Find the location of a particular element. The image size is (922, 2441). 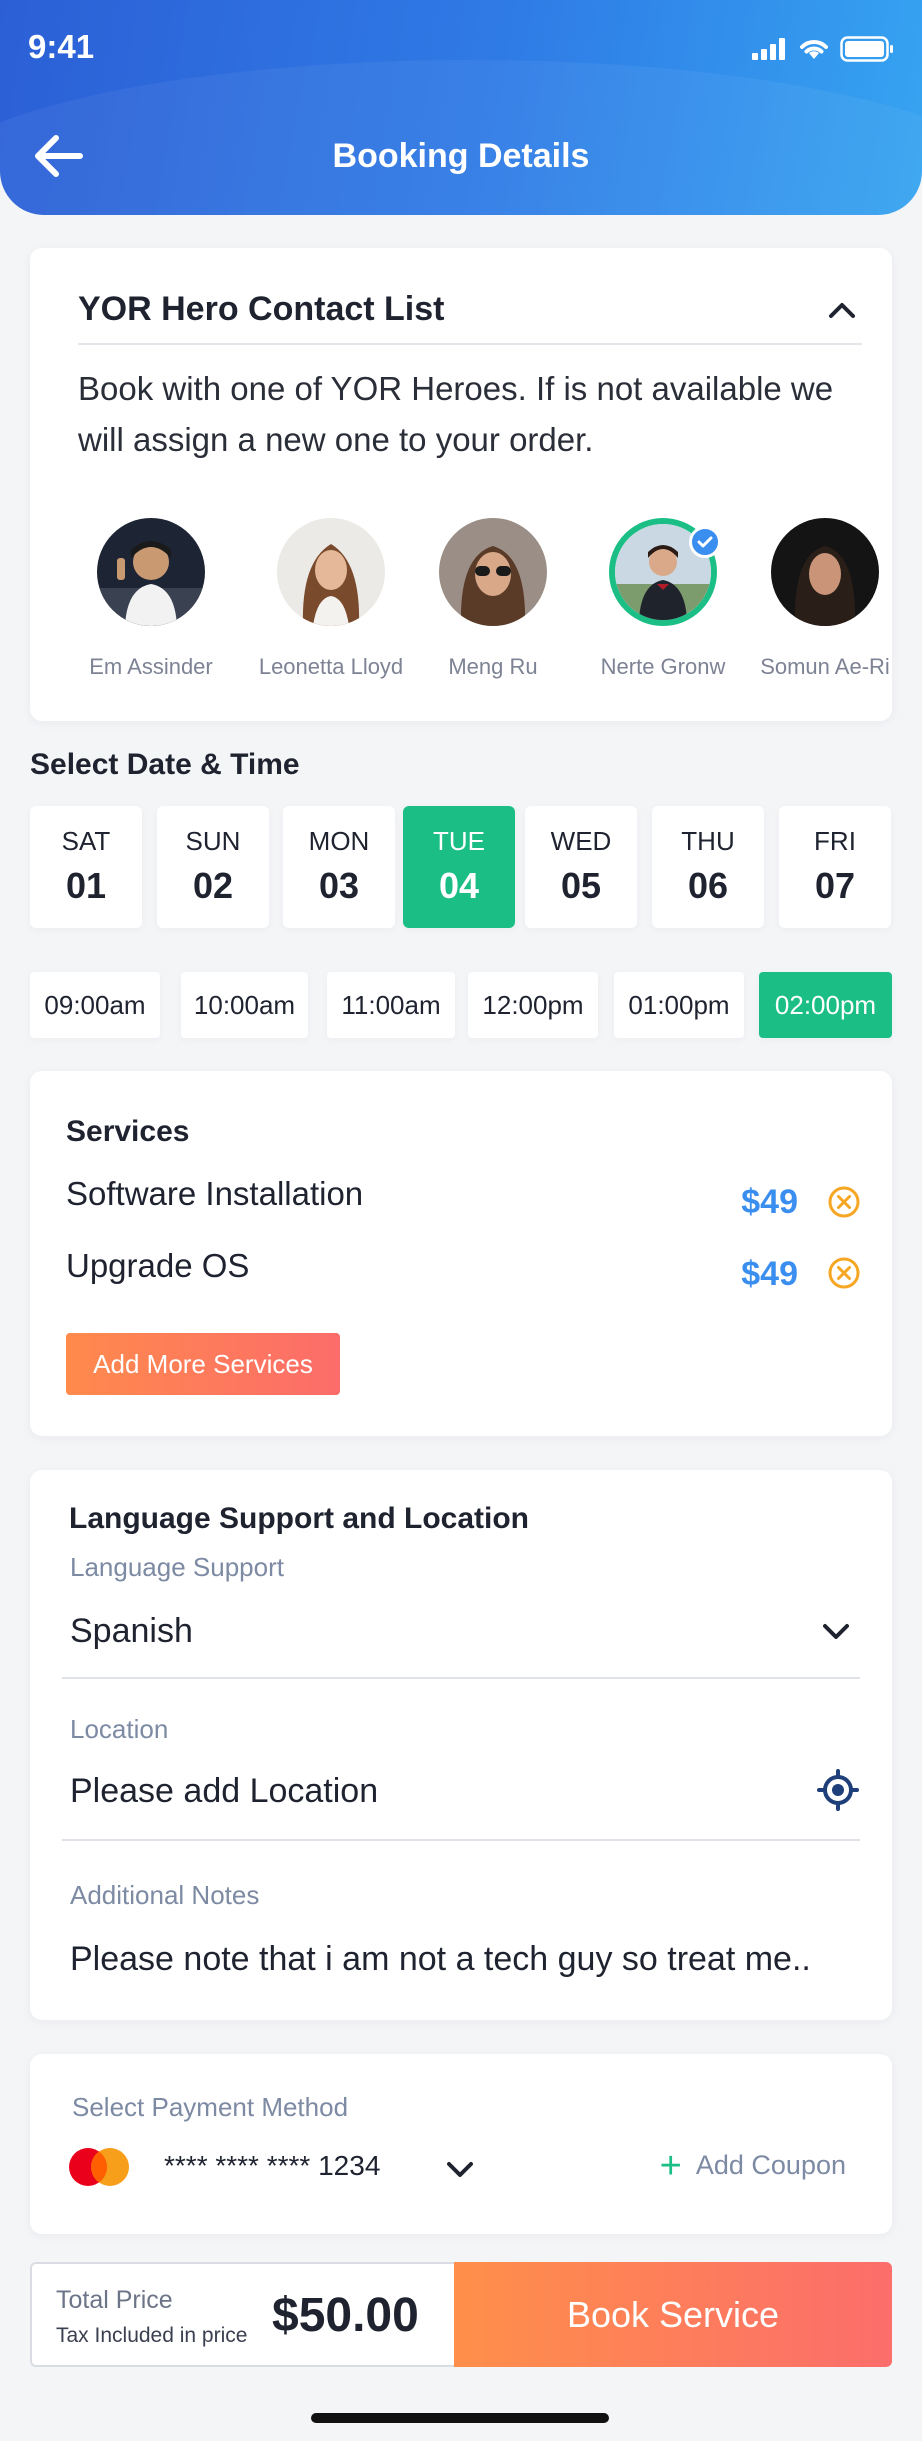

day-wed: WED 05 is located at coordinates (581, 867).